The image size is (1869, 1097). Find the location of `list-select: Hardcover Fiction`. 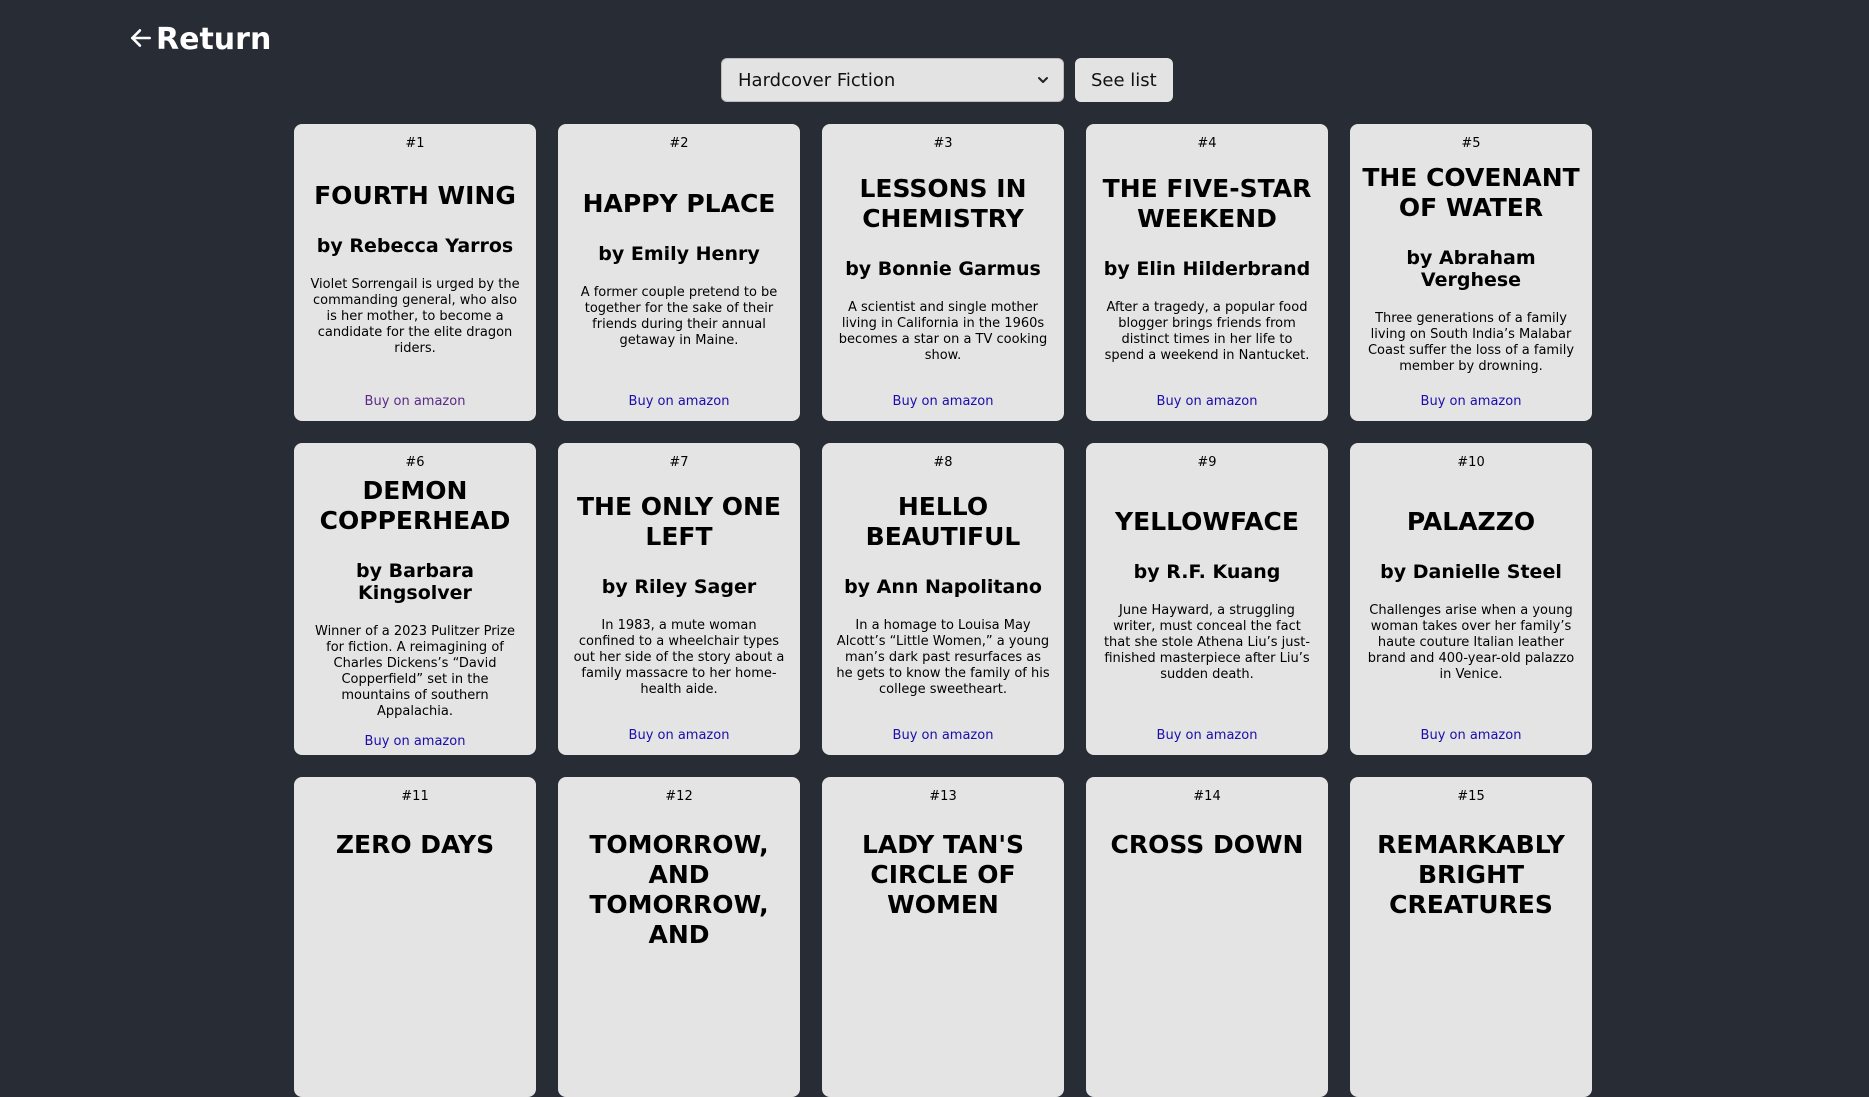

list-select: Hardcover Fiction is located at coordinates (892, 80).